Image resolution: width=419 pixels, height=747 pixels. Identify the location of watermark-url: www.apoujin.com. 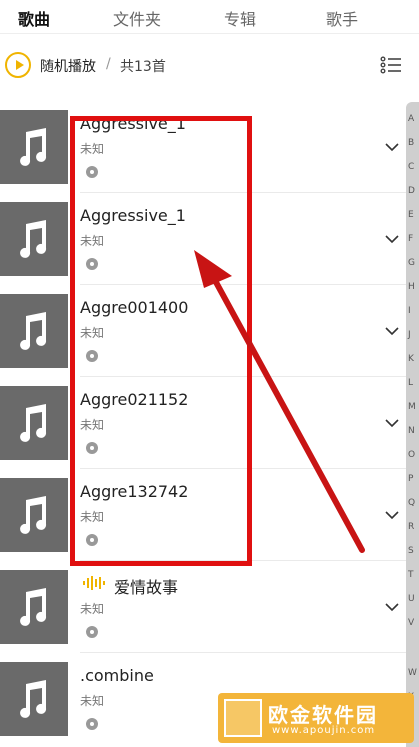
(324, 730).